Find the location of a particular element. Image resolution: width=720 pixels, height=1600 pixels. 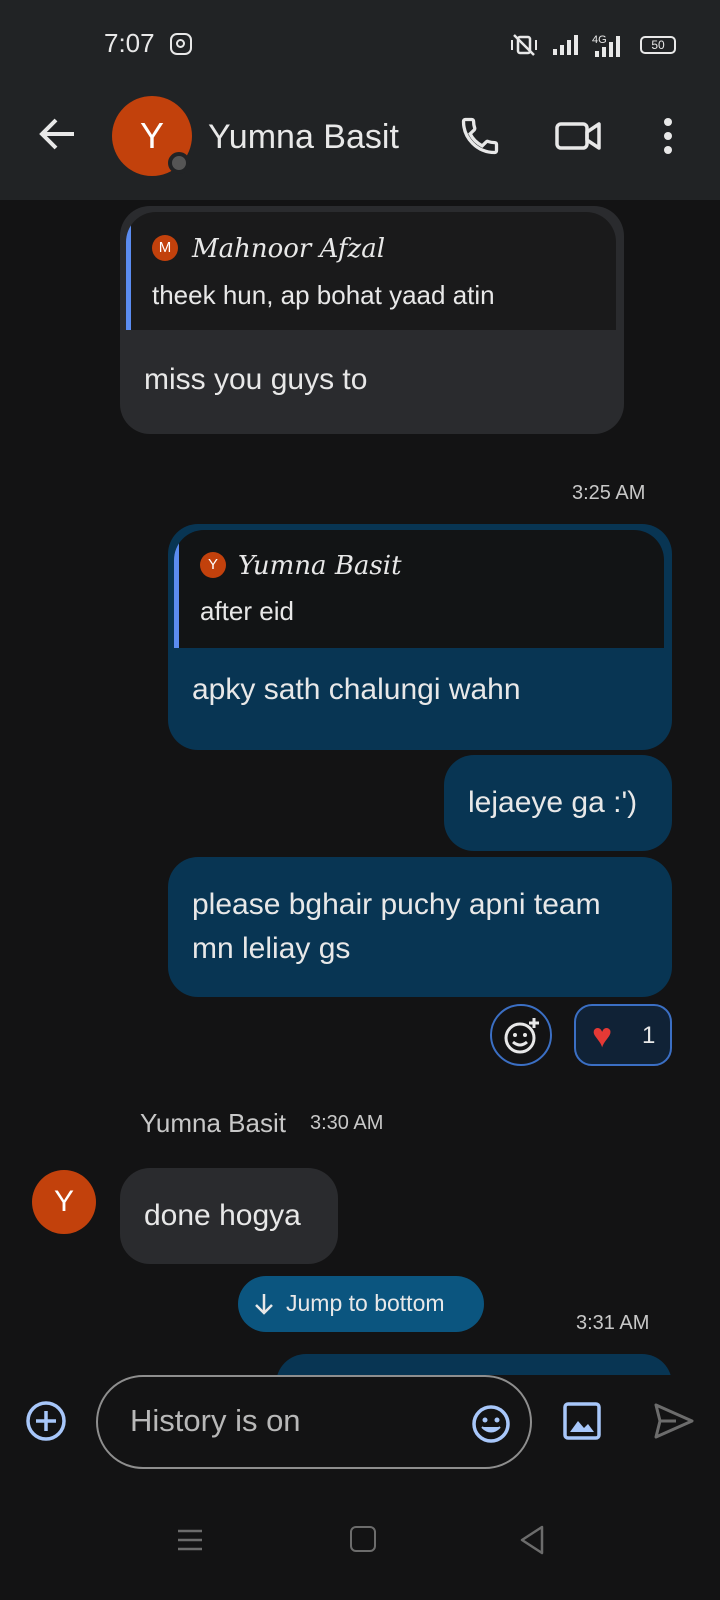

recent-apps-icon is located at coordinates (190, 1540).